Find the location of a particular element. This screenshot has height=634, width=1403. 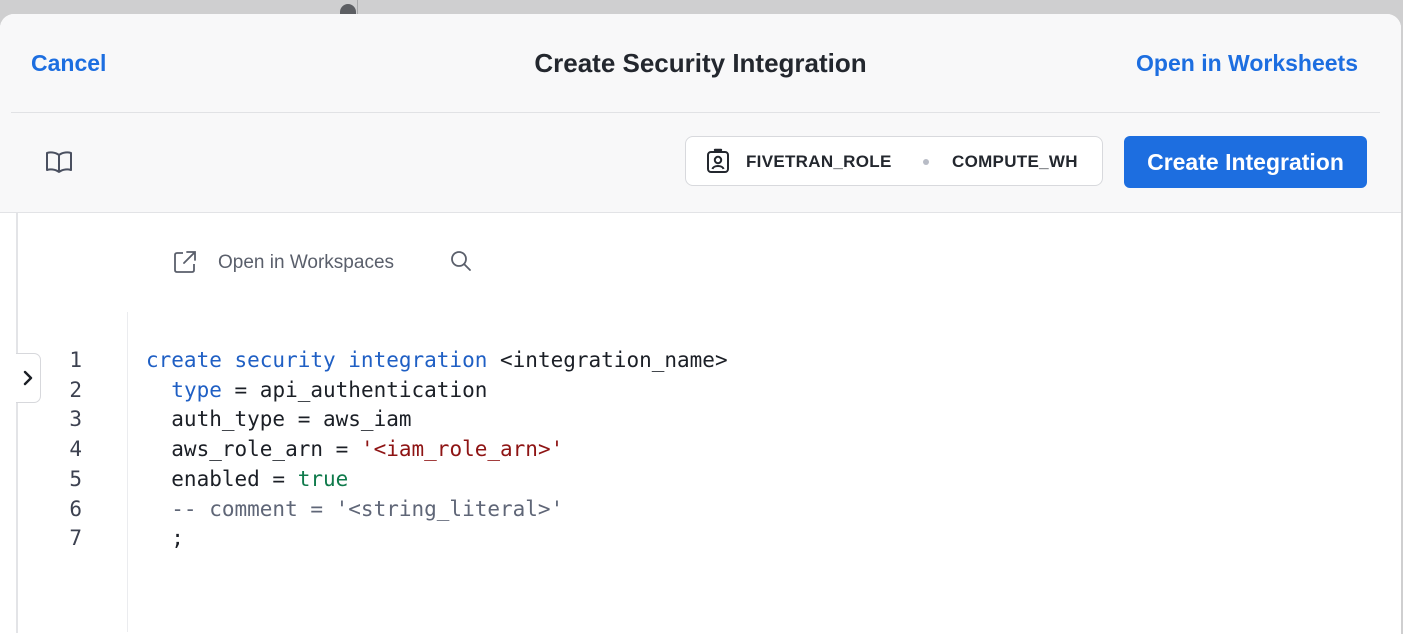

code-text: -- comment = '<string_literal>' is located at coordinates (354, 509).